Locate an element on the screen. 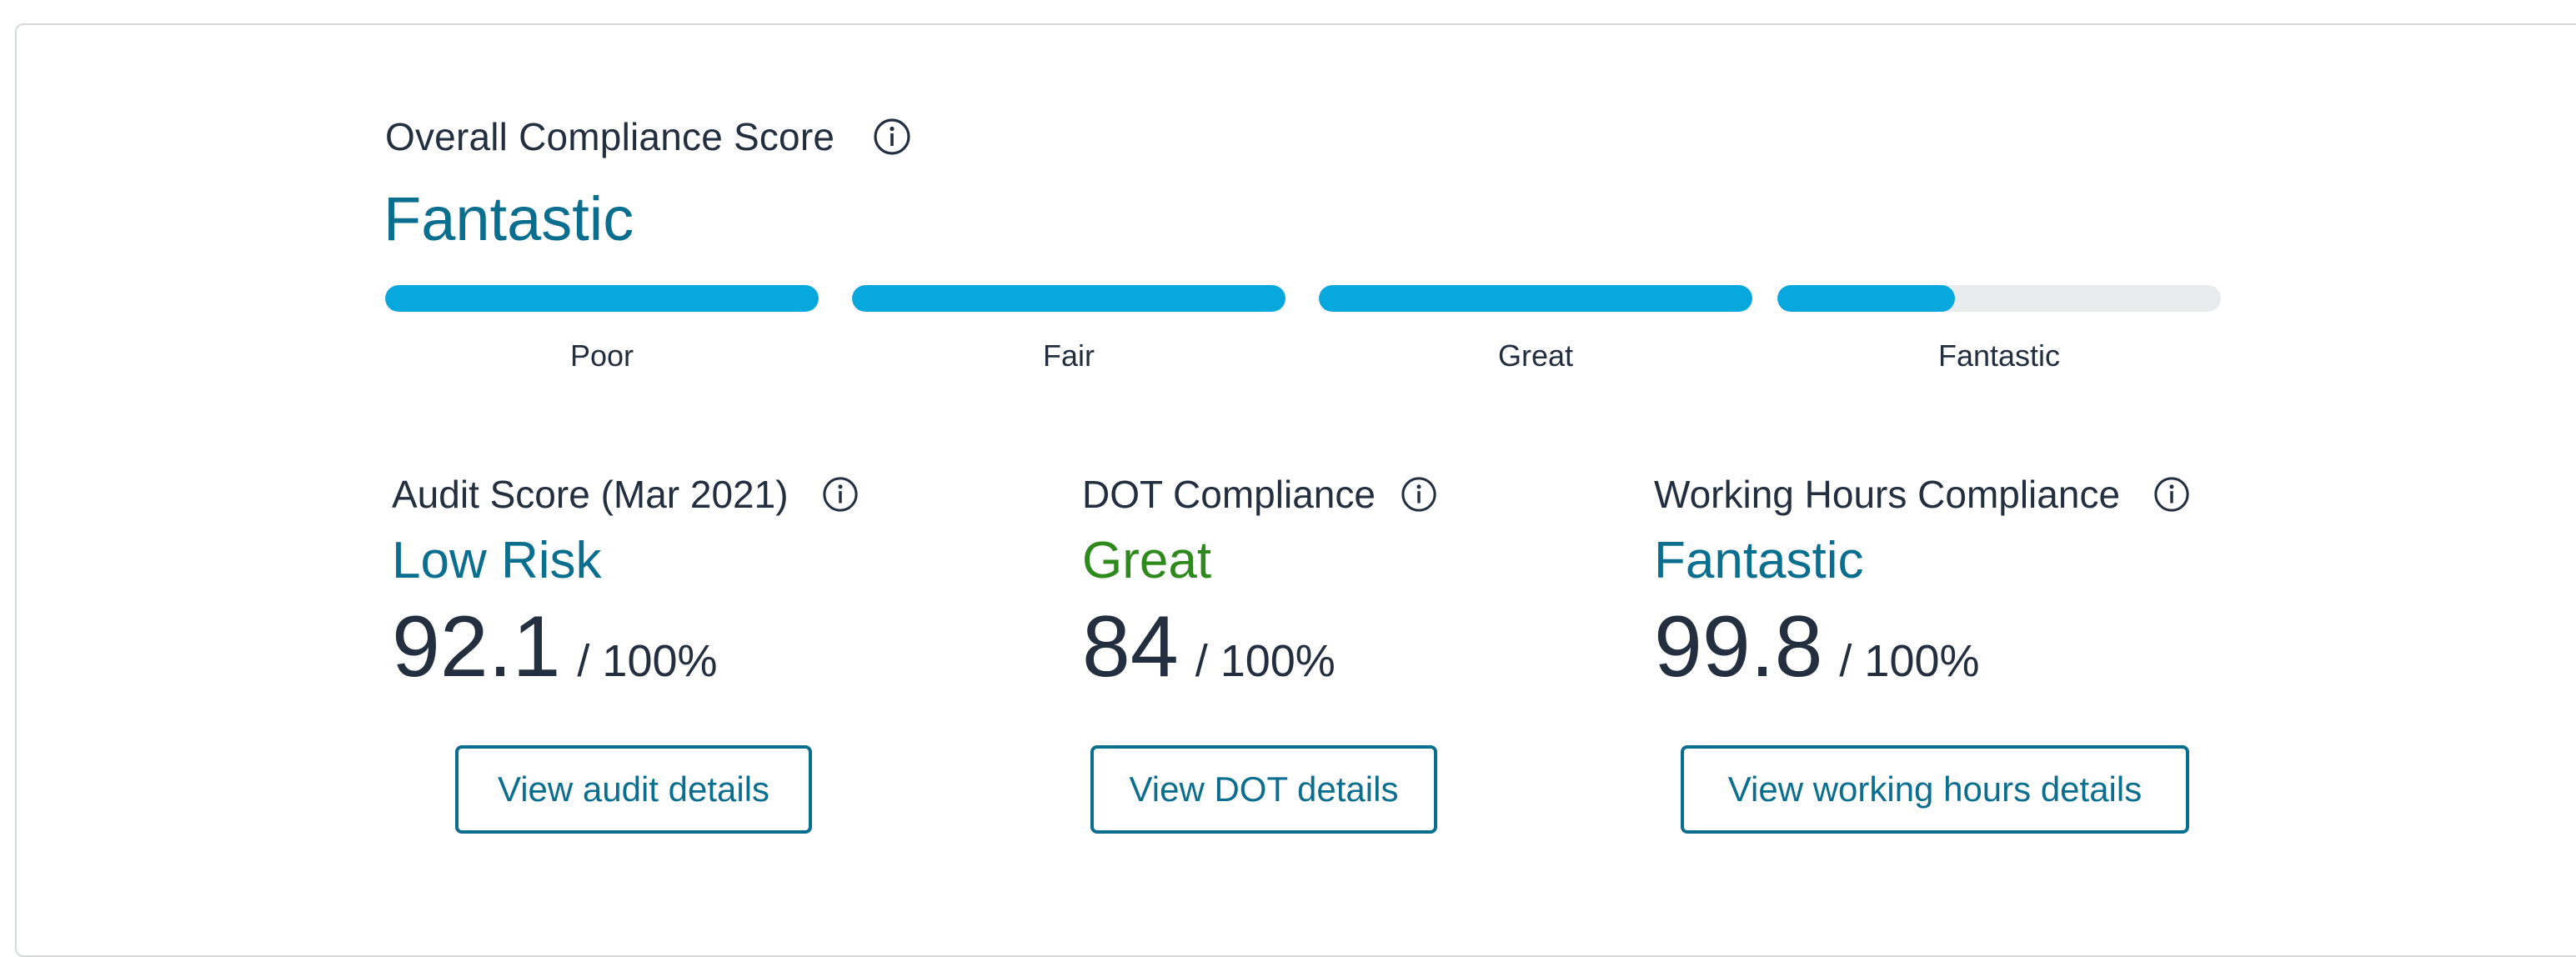  audit-score-rating: Low Risk is located at coordinates (497, 560).